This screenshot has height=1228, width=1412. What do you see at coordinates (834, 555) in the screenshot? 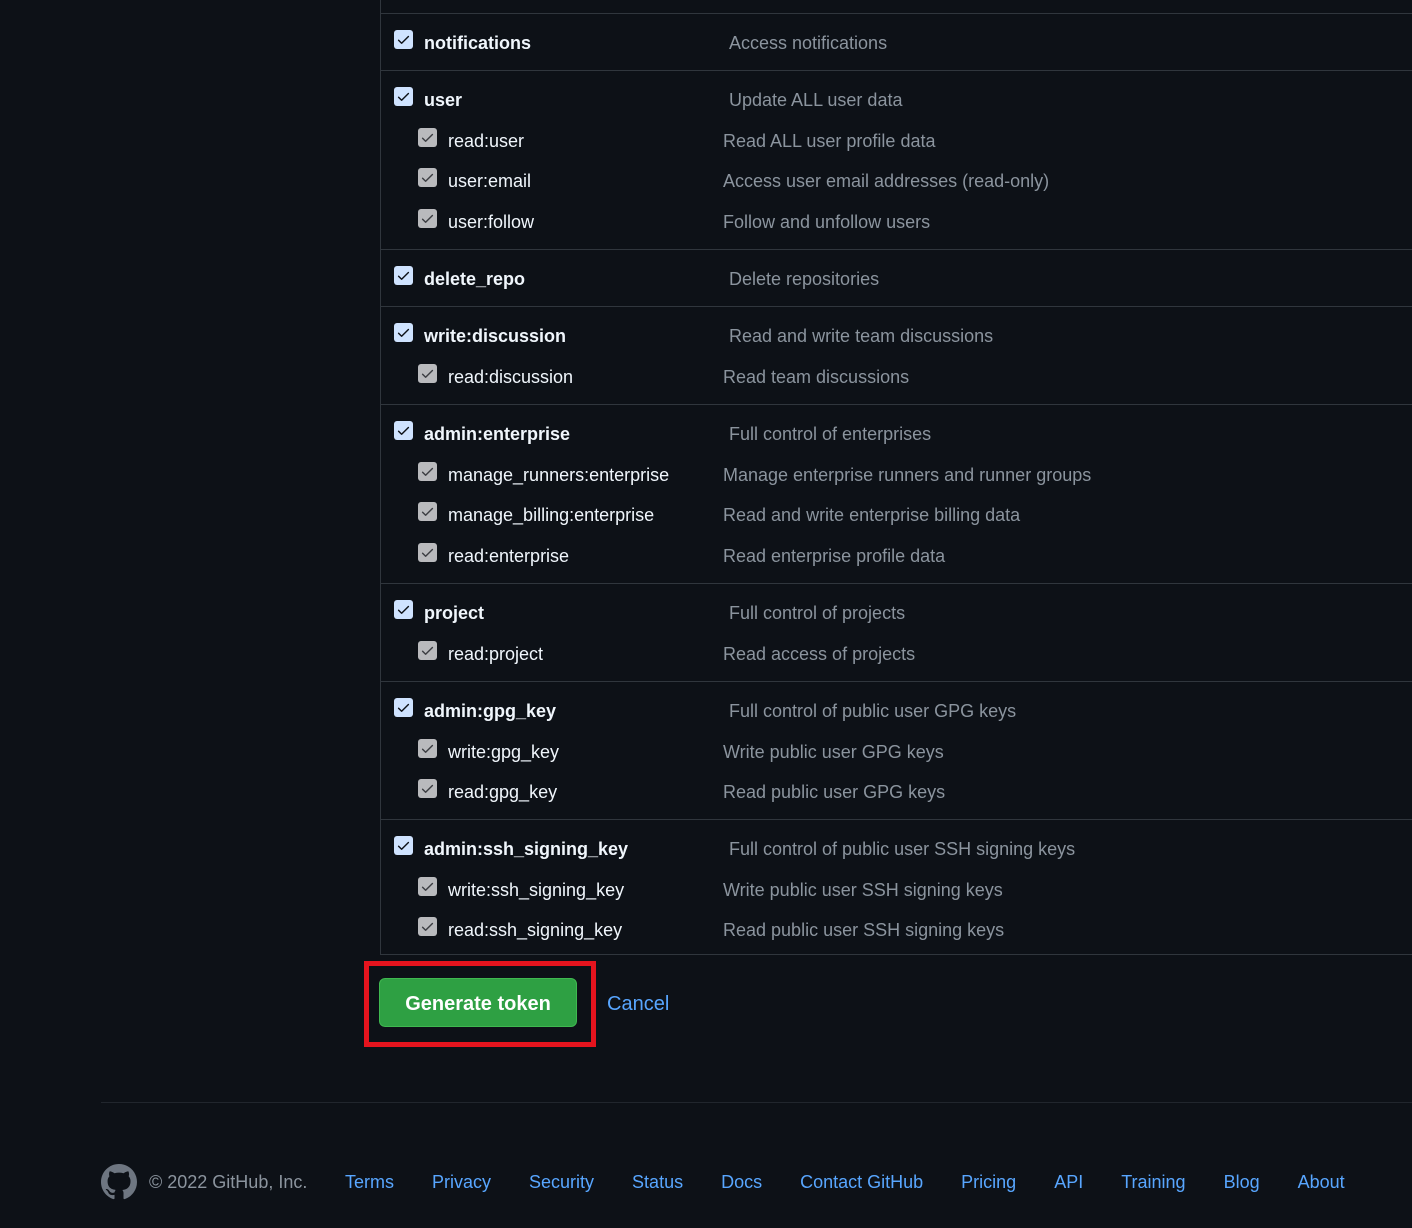
I see `sub-scope-description: Read enterprise profile data` at bounding box center [834, 555].